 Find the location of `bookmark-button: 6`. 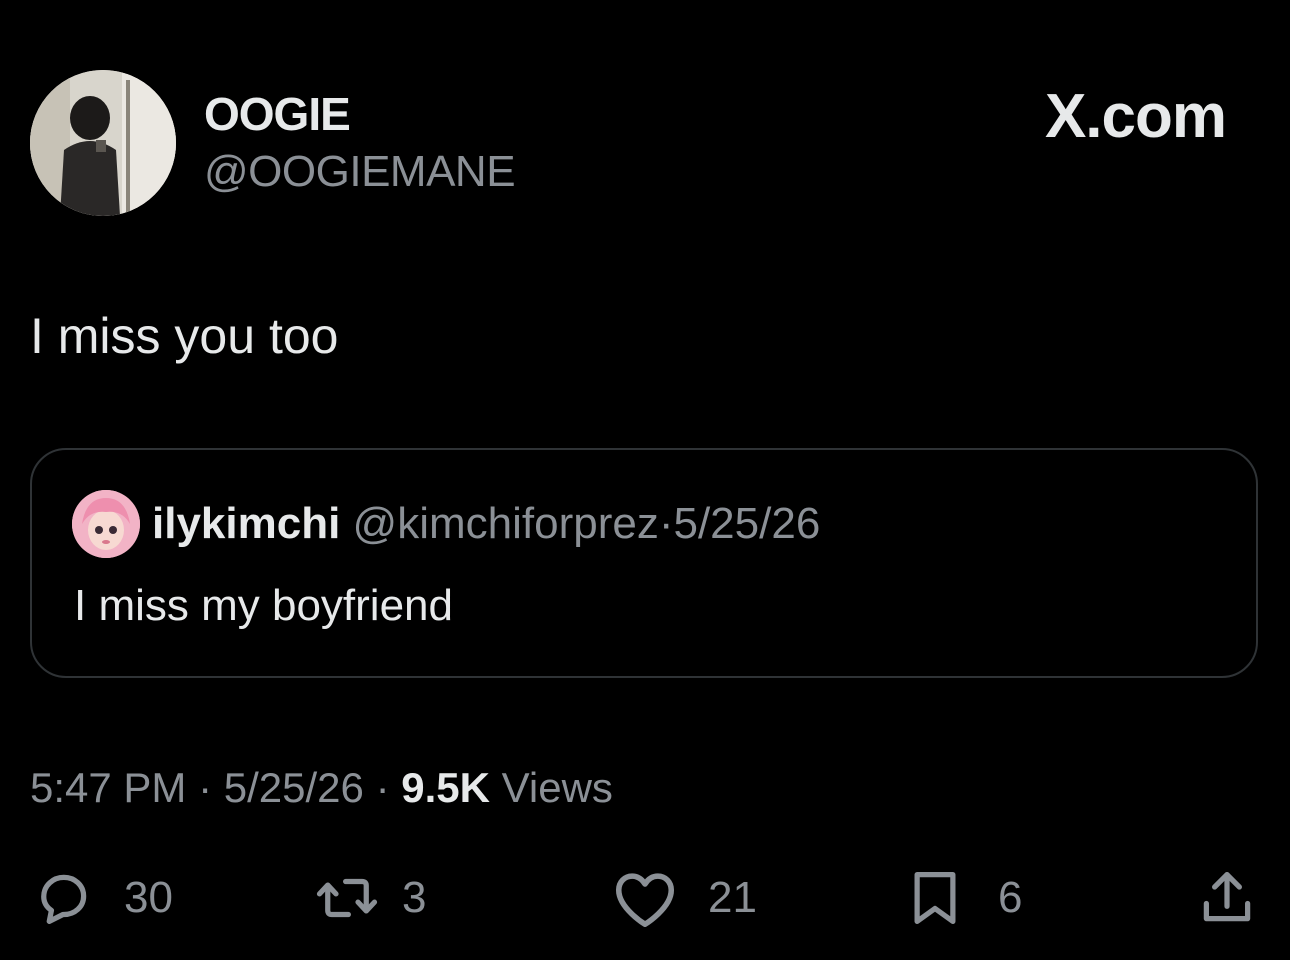

bookmark-button: 6 is located at coordinates (962, 898).